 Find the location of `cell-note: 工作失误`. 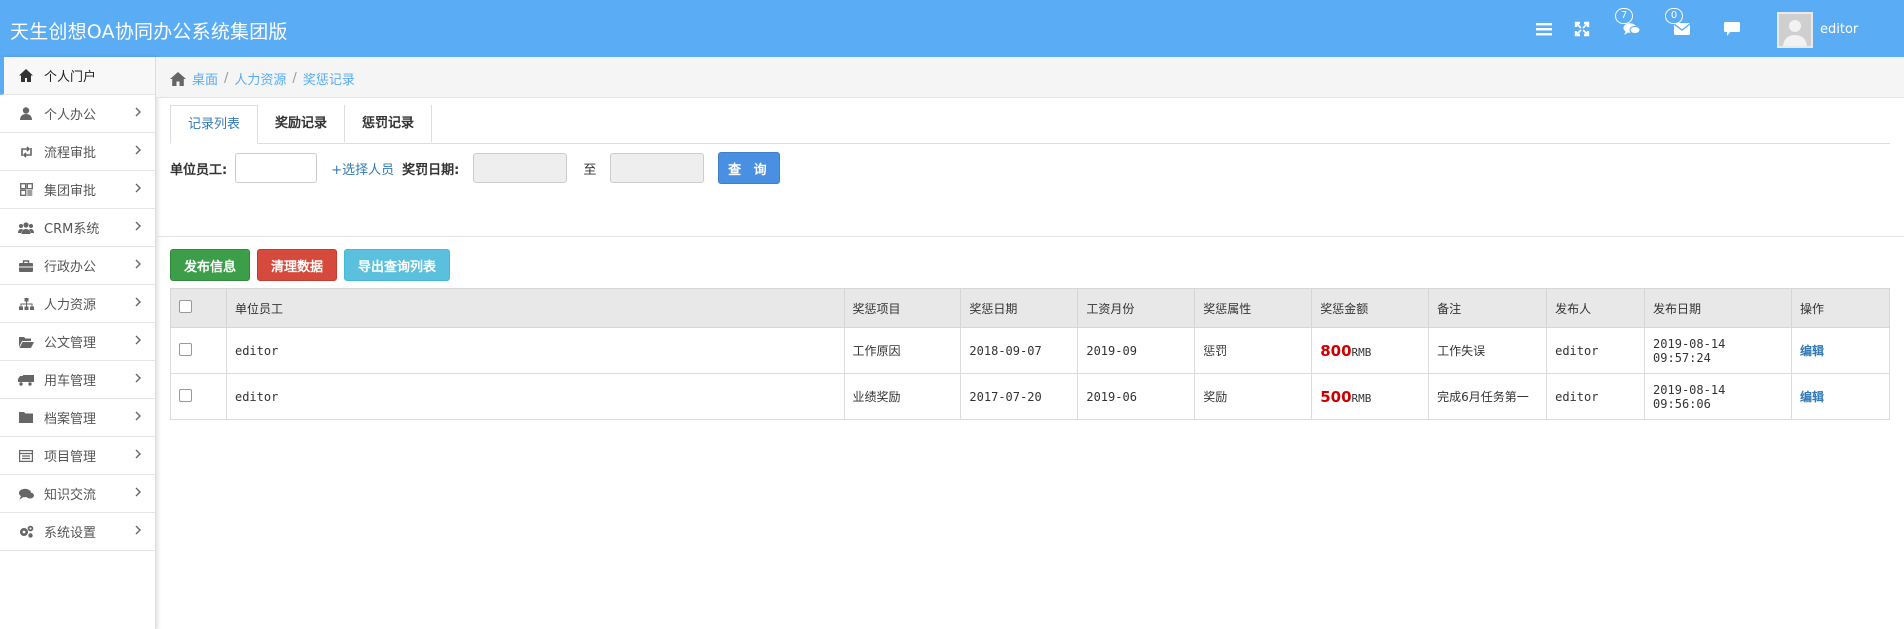

cell-note: 工作失误 is located at coordinates (1488, 350).